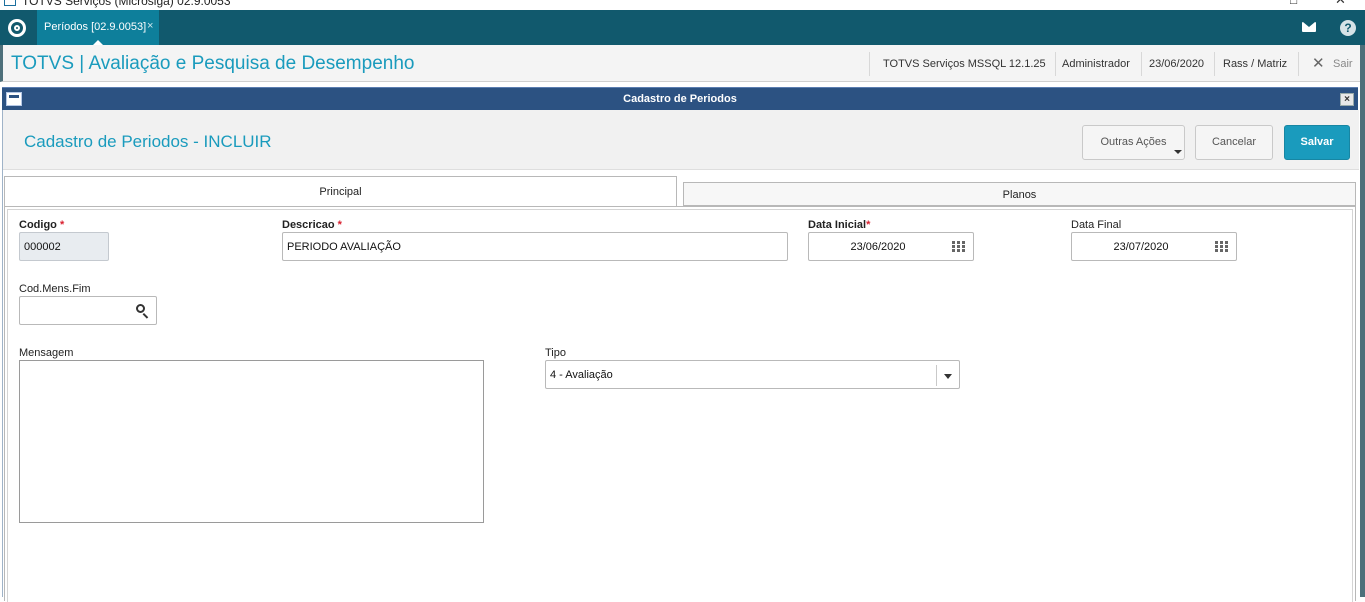 This screenshot has height=602, width=1365. I want to click on home-icon, so click(17, 28).